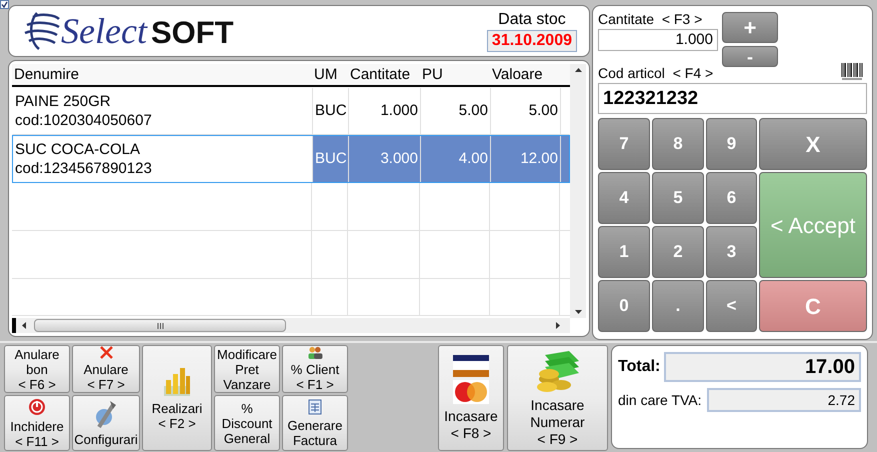  What do you see at coordinates (37, 423) in the screenshot?
I see `action-button: Inchidere < F11 >` at bounding box center [37, 423].